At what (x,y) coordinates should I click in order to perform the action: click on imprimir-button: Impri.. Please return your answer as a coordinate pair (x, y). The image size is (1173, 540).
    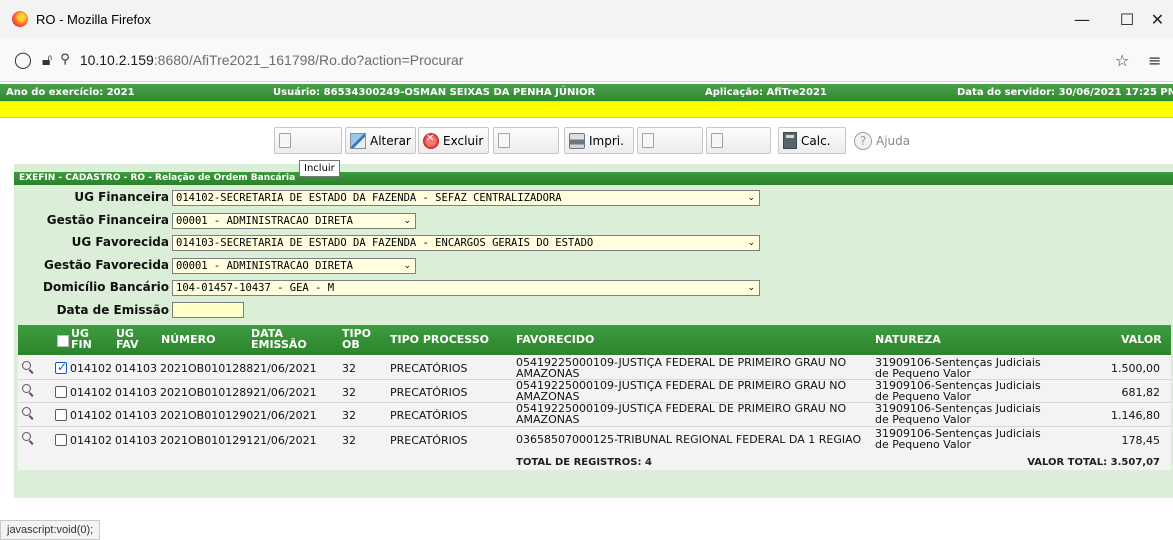
    Looking at the image, I should click on (599, 140).